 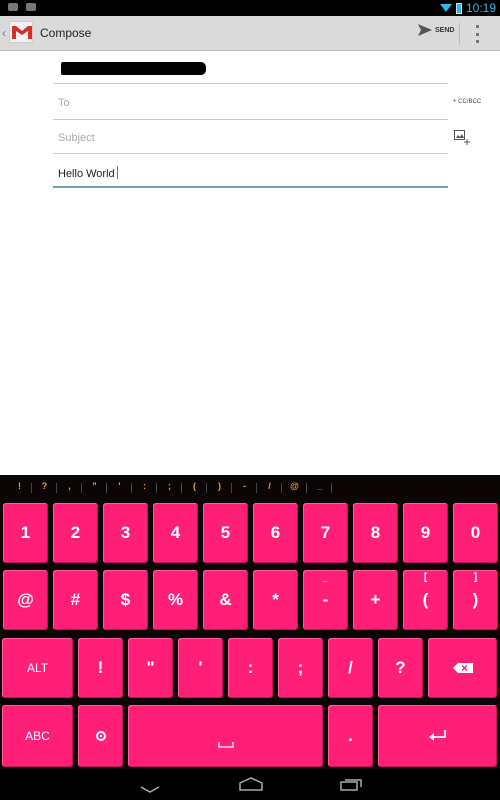 I want to click on suggestion-strip: !?, " ':;() - / @ _, so click(x=250, y=486).